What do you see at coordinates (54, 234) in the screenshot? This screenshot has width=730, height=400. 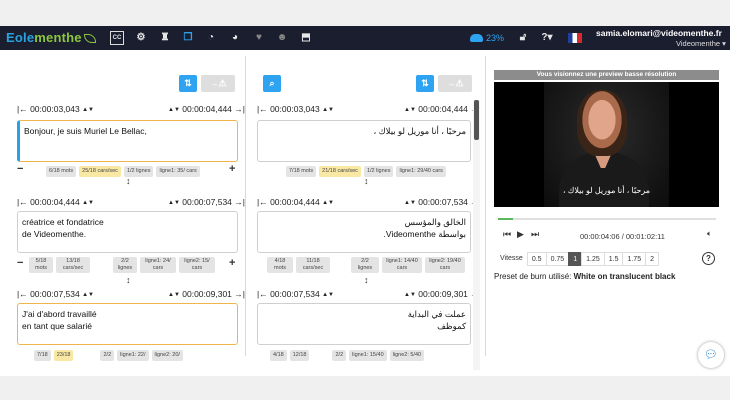 I see `subtitle-line: de Videomenthe.` at bounding box center [54, 234].